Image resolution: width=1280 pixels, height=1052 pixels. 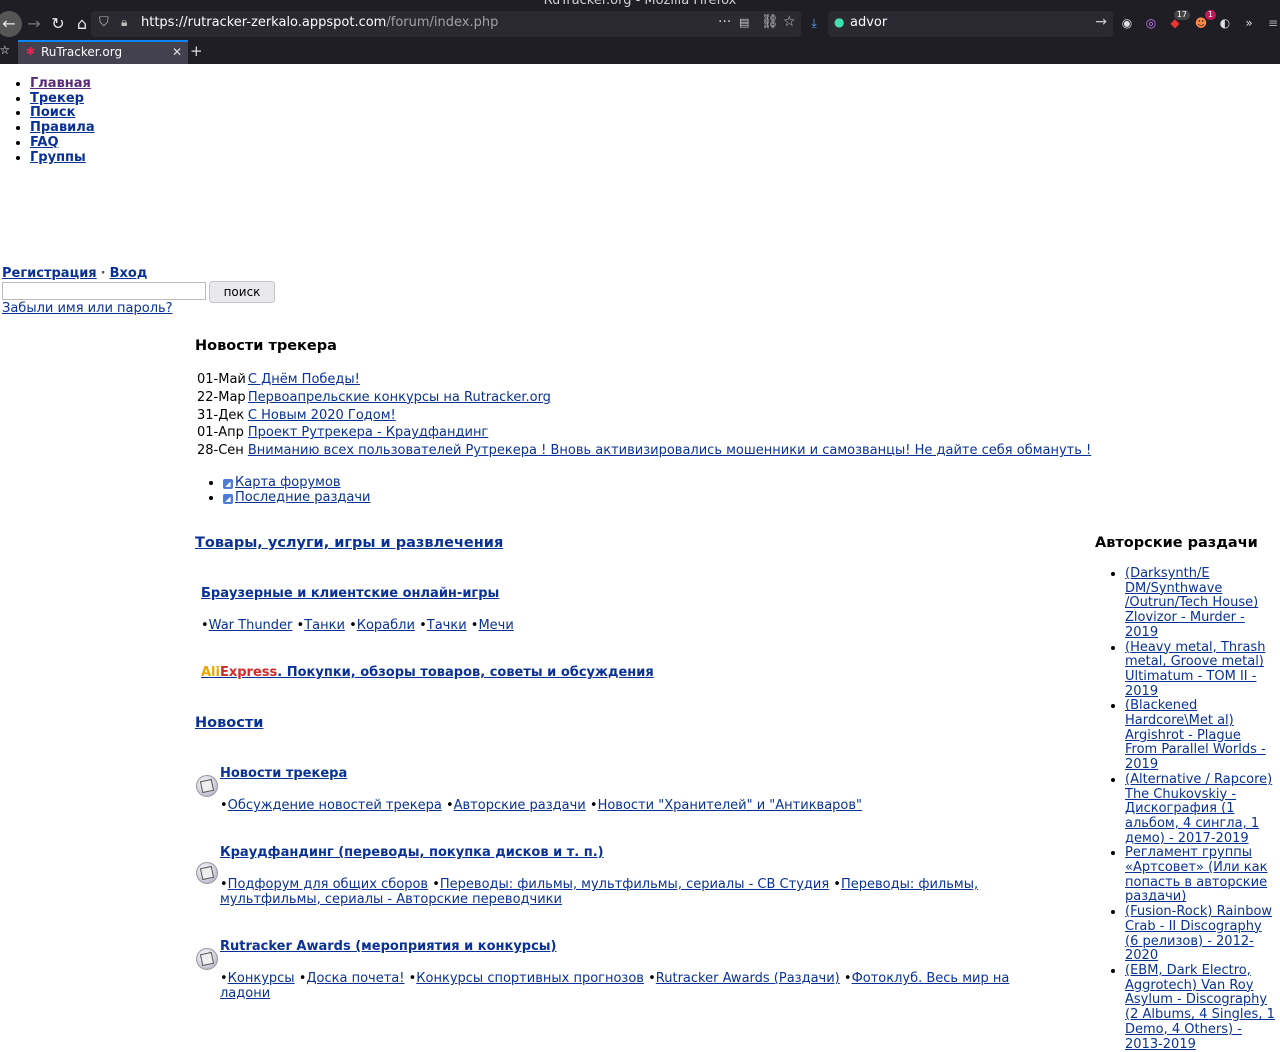 What do you see at coordinates (1101, 22) in the screenshot?
I see `search-go-icon: →` at bounding box center [1101, 22].